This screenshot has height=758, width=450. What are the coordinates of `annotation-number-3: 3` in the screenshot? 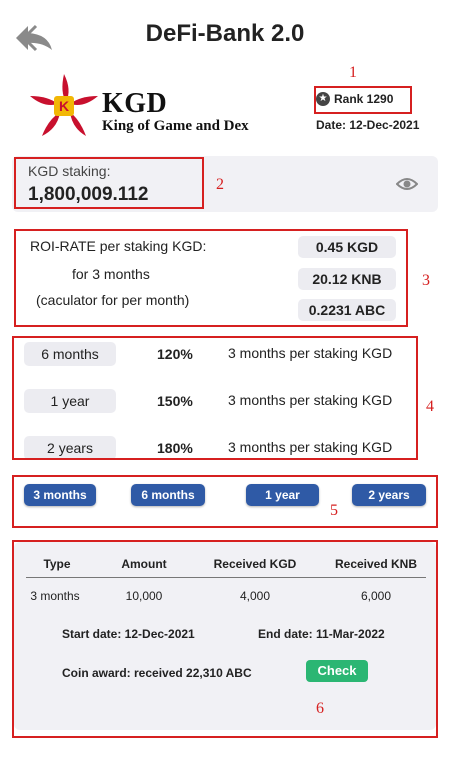 It's located at (426, 280).